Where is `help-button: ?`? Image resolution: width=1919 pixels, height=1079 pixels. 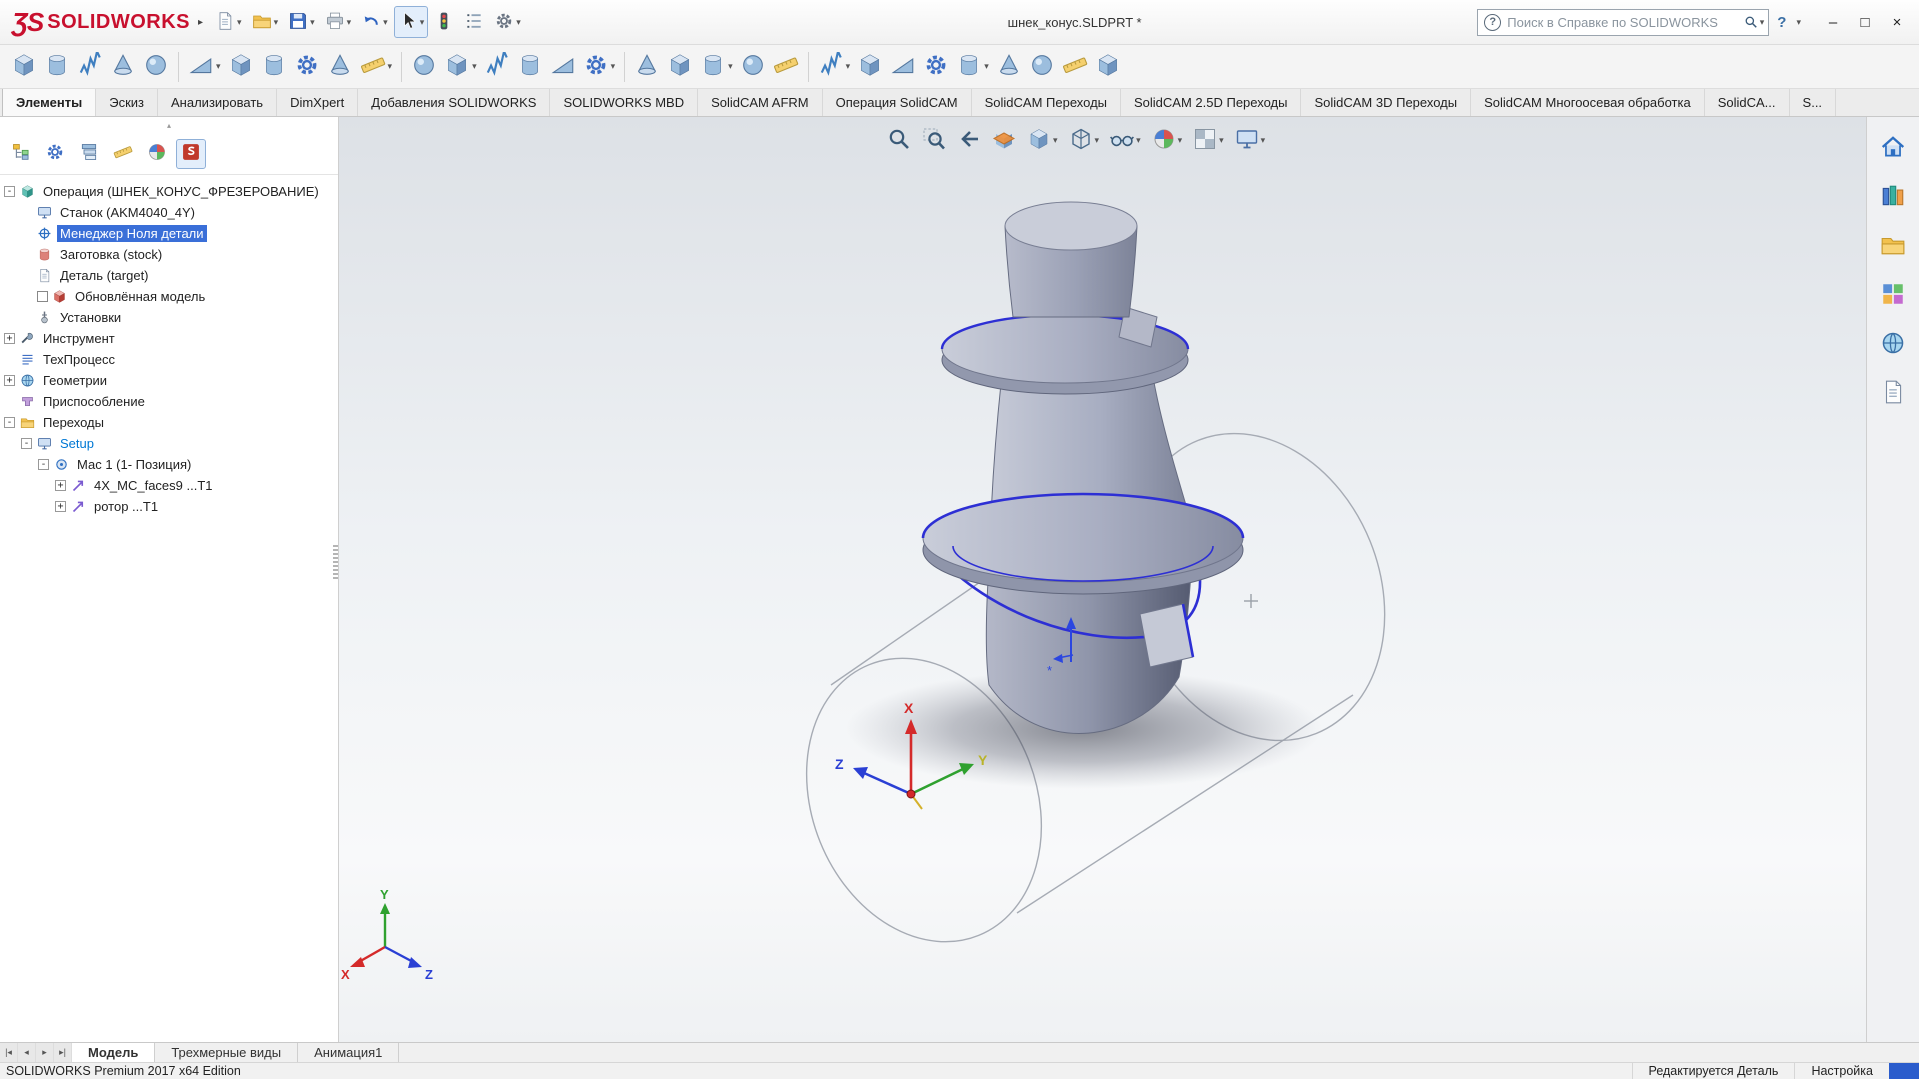
help-button: ? is located at coordinates (1781, 22).